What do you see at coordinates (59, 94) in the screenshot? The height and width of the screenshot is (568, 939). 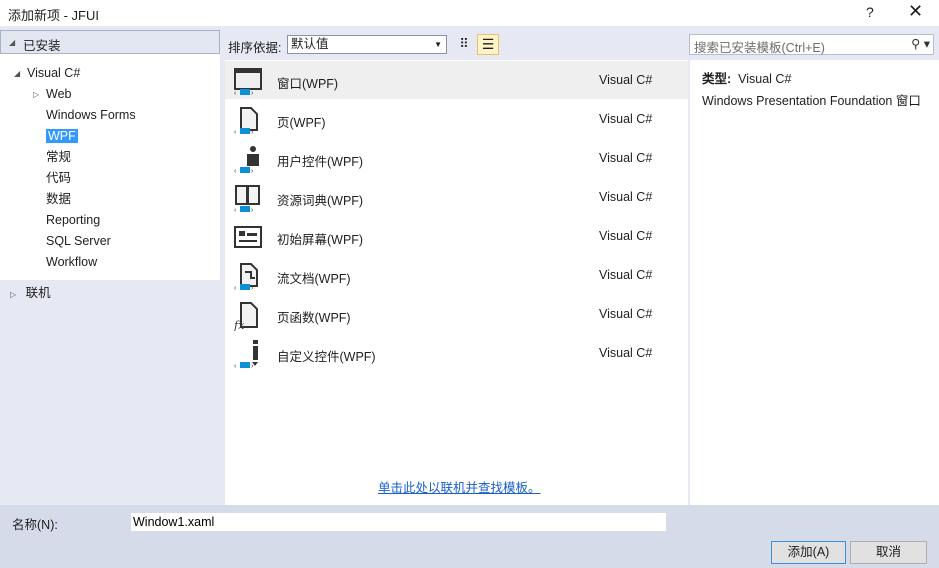 I see `tree-item-label: Web` at bounding box center [59, 94].